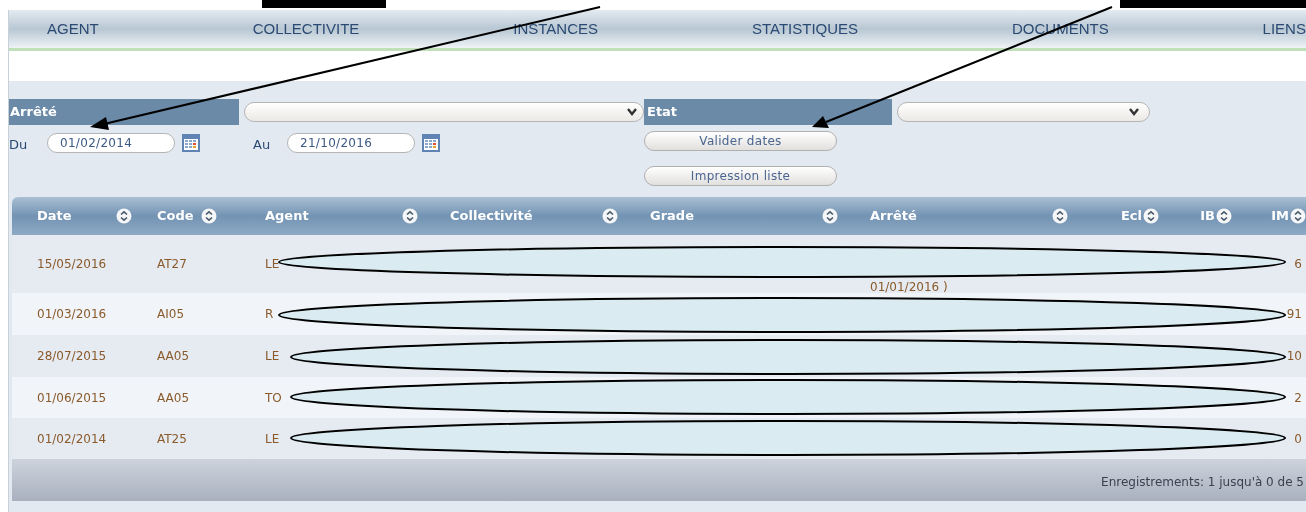 This screenshot has width=1306, height=512. What do you see at coordinates (1273, 216) in the screenshot?
I see `column-header: IM` at bounding box center [1273, 216].